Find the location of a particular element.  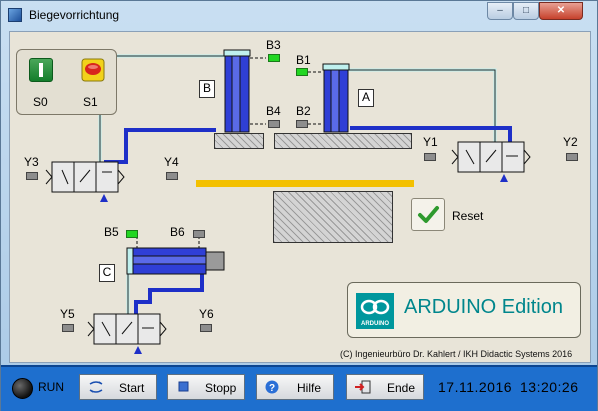

minimize-button: – is located at coordinates (500, 11).